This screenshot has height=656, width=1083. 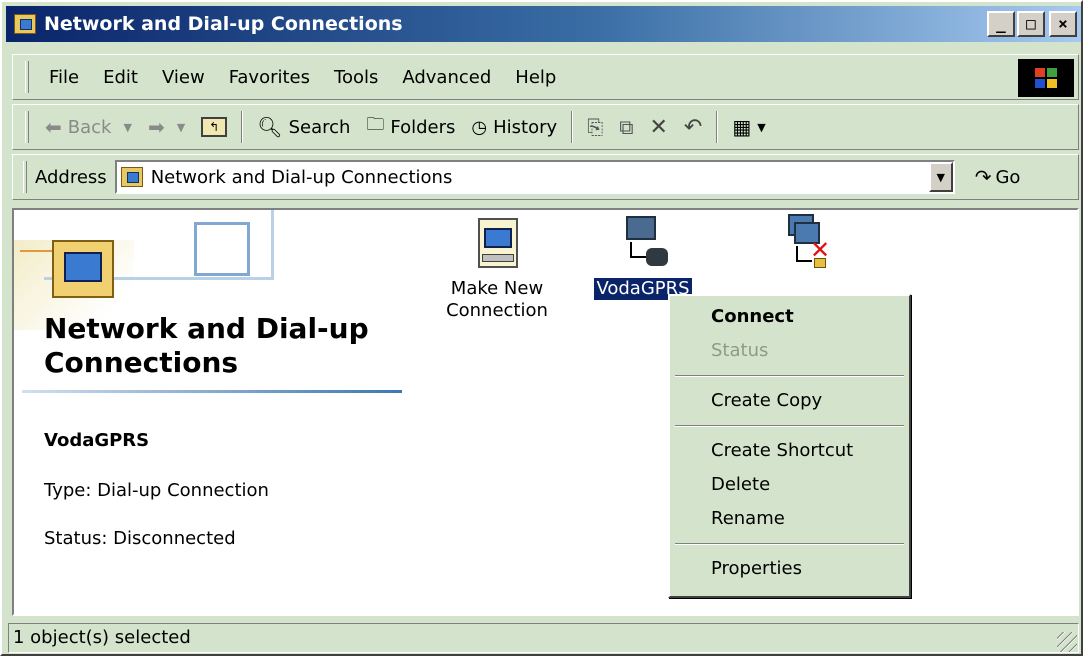 I want to click on up-folder-icon: ↰, so click(x=214, y=127).